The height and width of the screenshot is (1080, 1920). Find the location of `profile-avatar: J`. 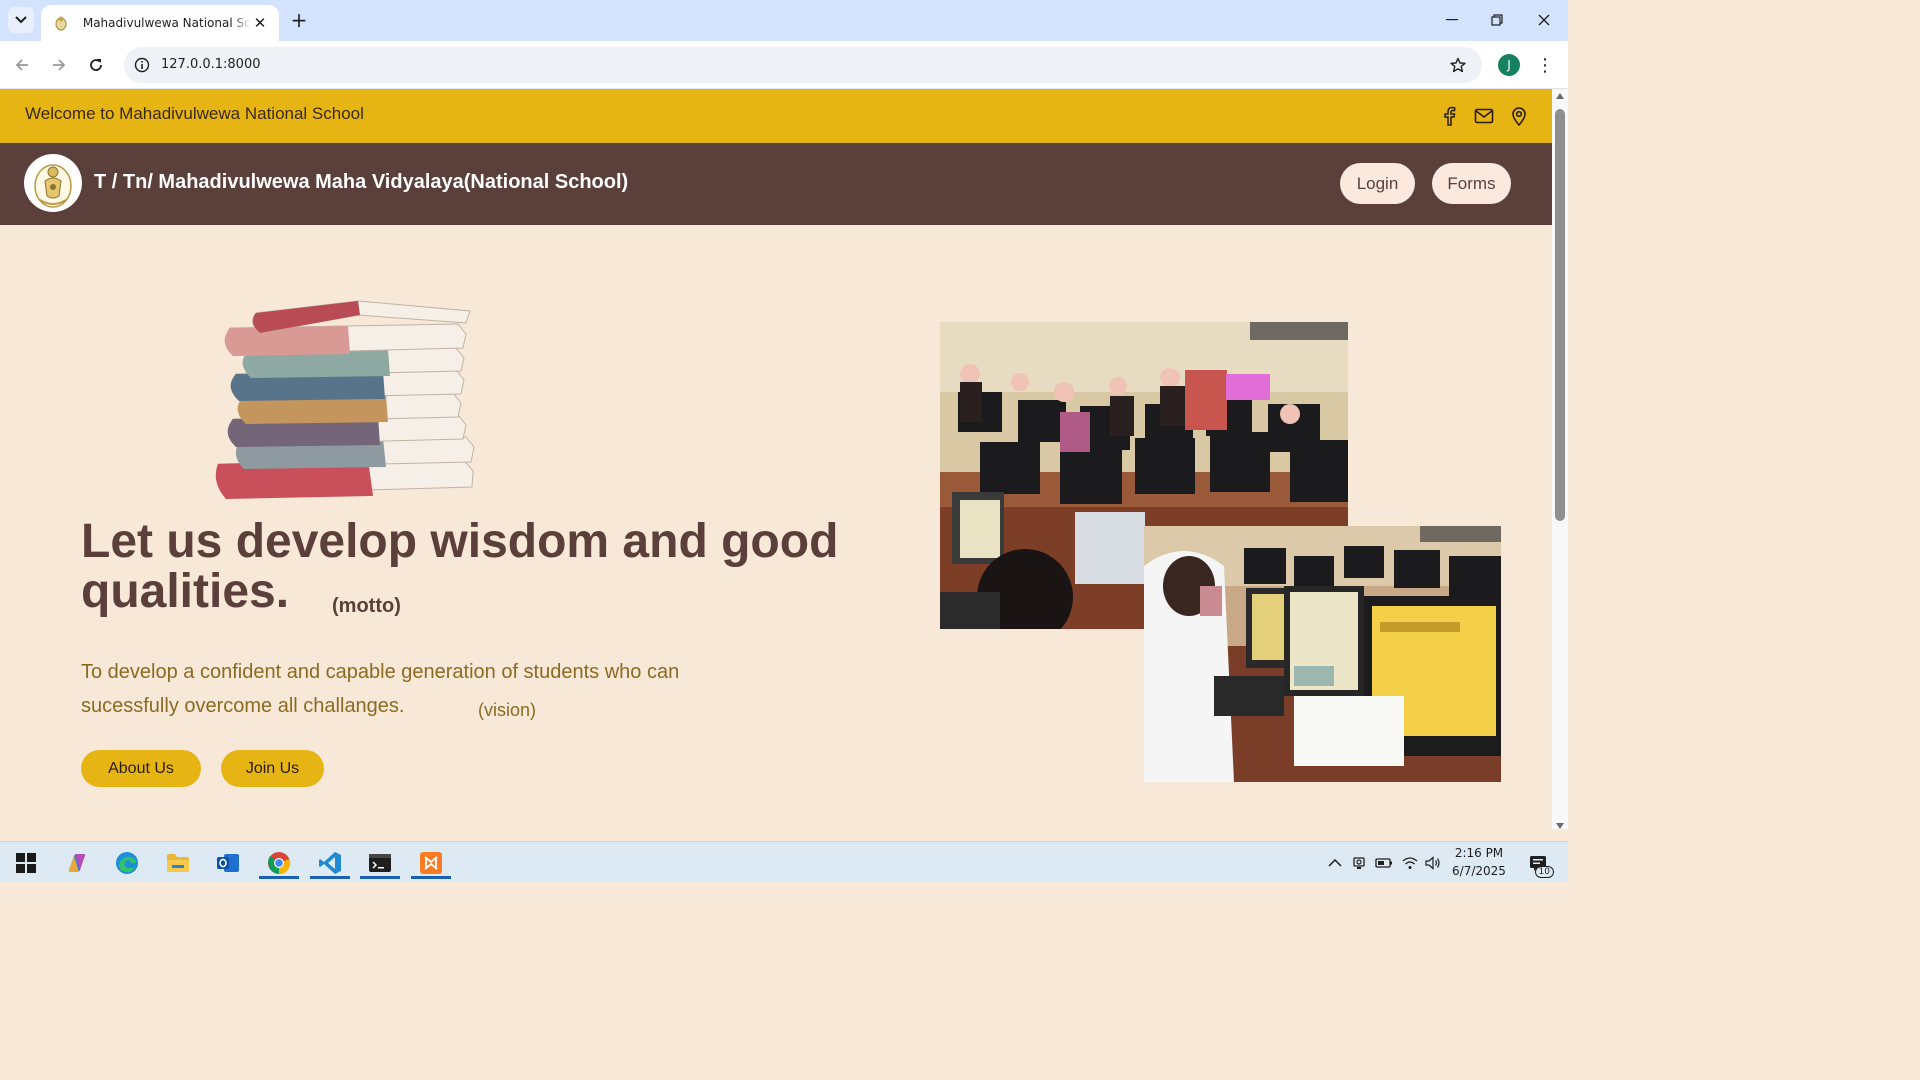

profile-avatar: J is located at coordinates (1509, 65).